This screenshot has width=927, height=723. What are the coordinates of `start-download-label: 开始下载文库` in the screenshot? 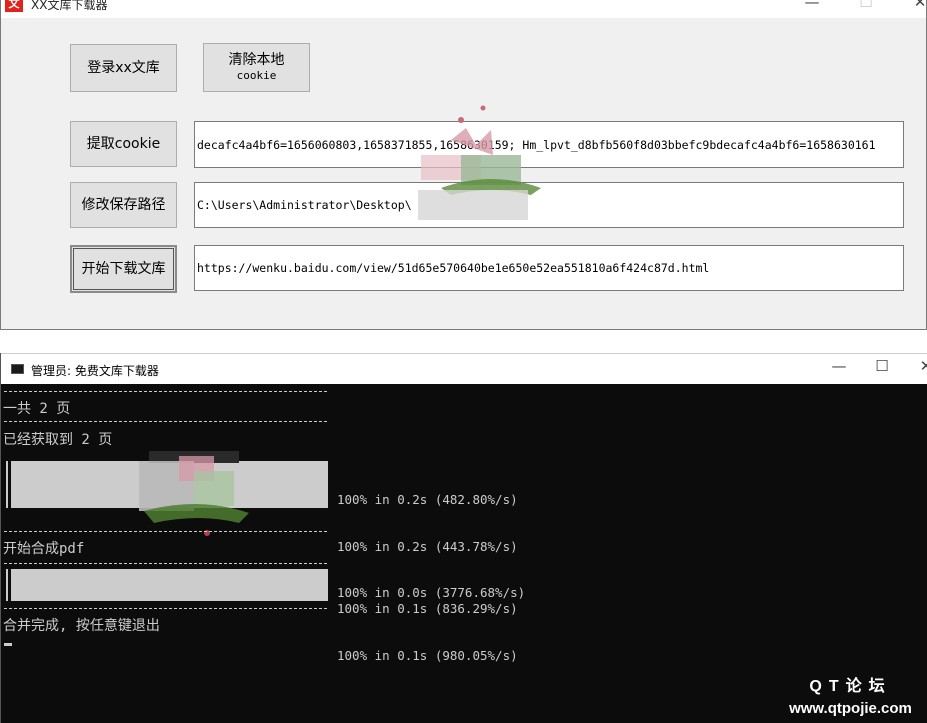 It's located at (123, 268).